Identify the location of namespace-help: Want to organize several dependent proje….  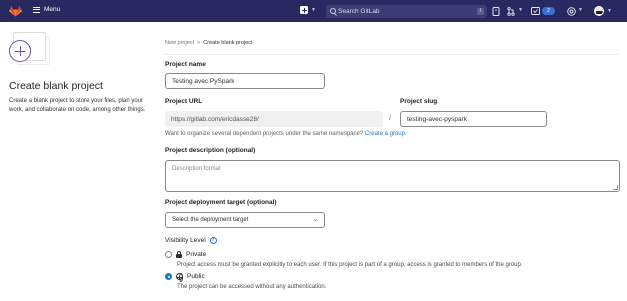
(264, 134).